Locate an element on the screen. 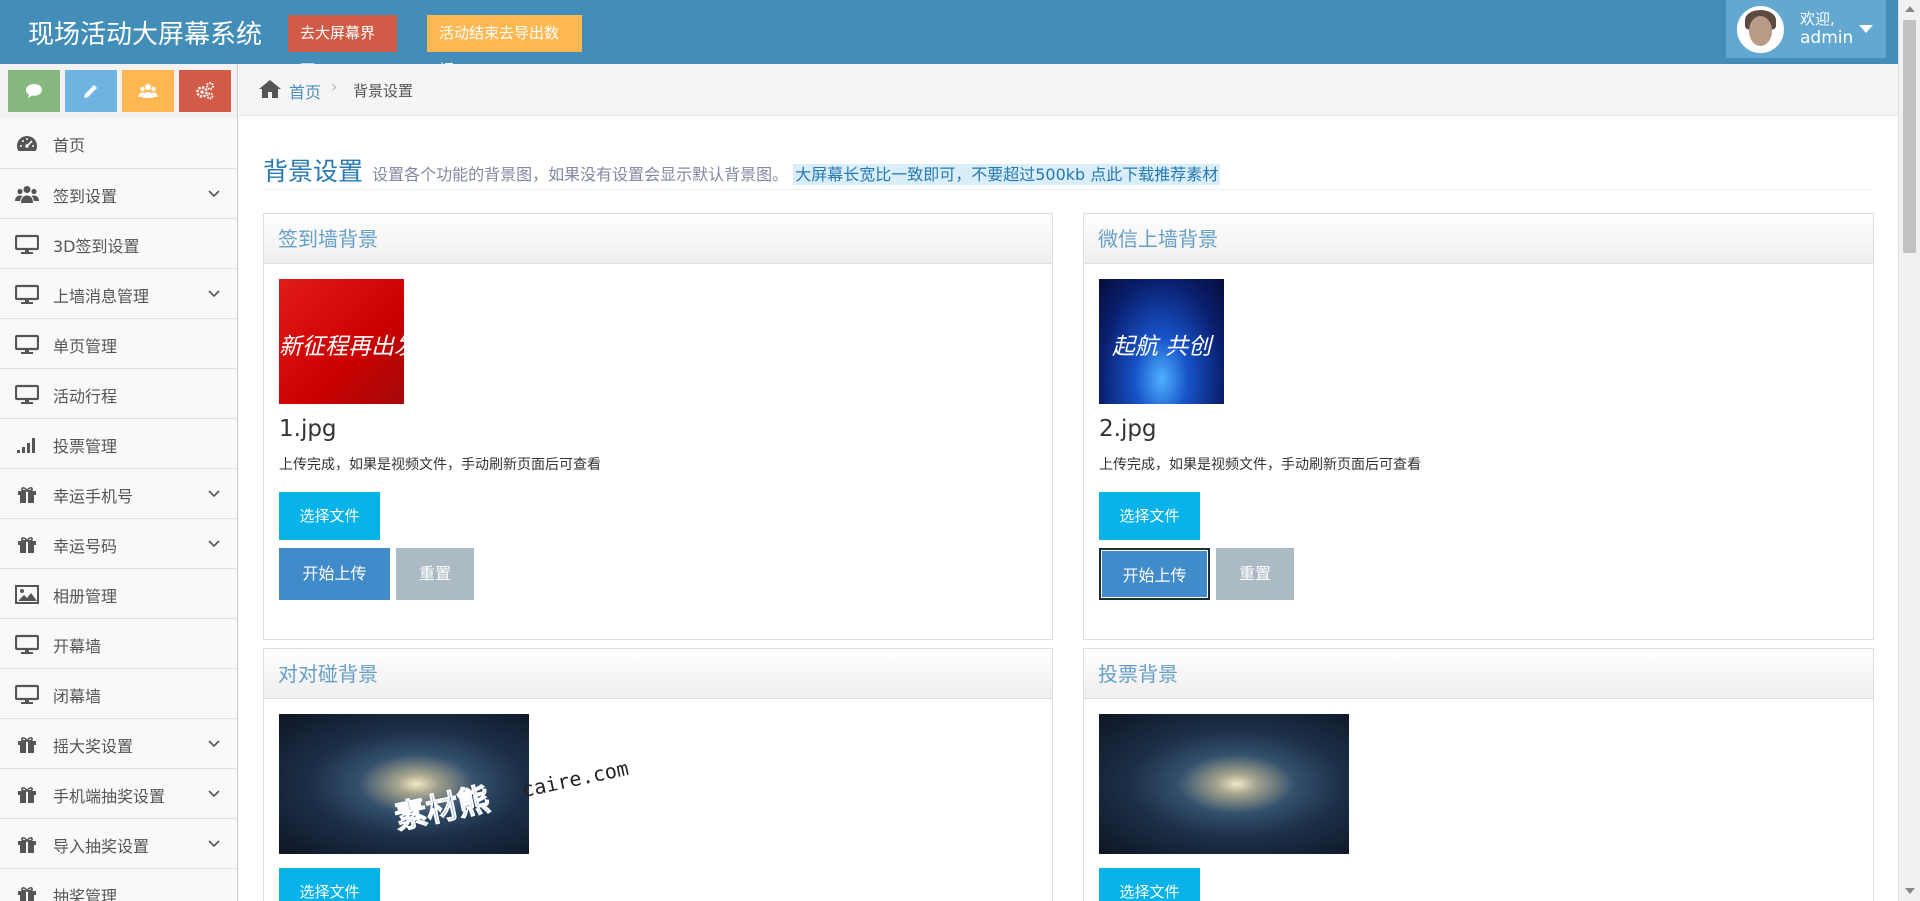 The image size is (1920, 901). comment-icon is located at coordinates (34, 91).